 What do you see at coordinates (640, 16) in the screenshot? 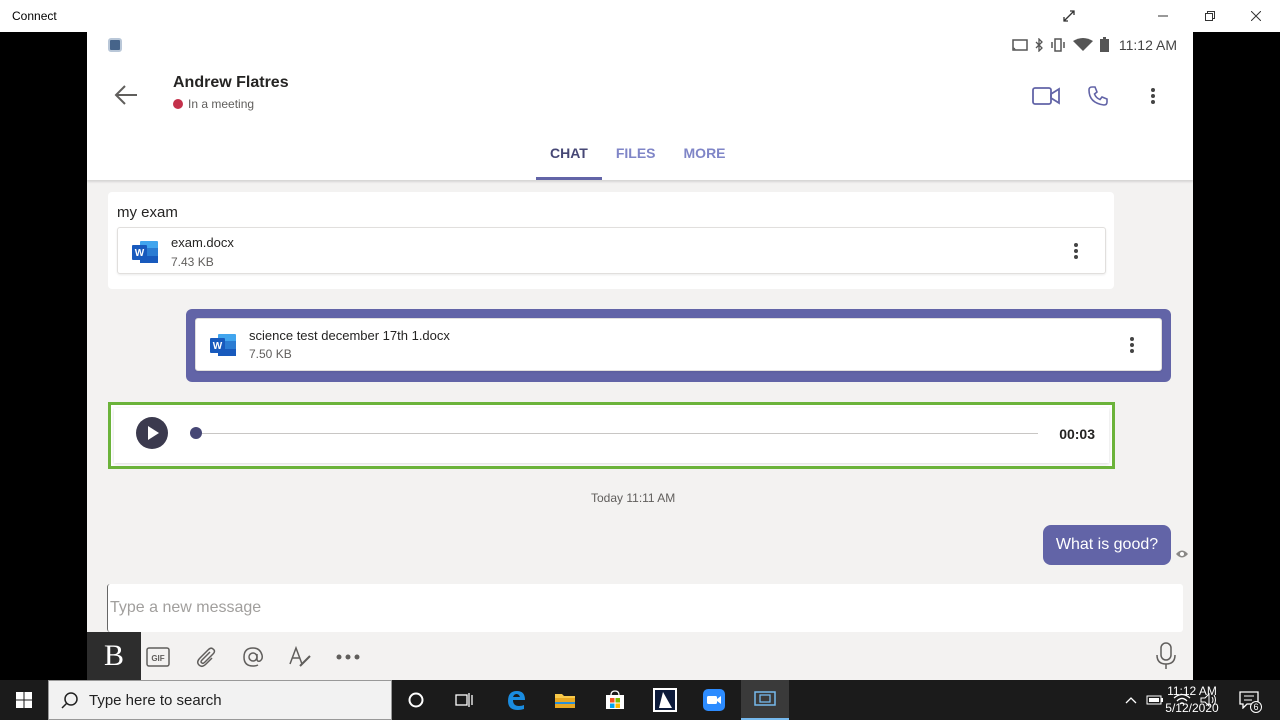
I see `window-titlebar: Connect` at bounding box center [640, 16].